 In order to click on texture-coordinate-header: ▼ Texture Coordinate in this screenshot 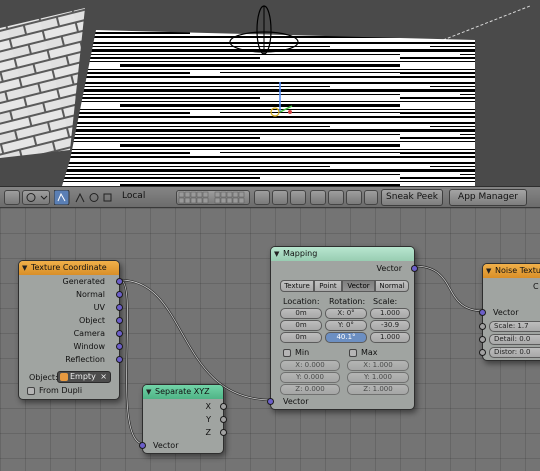, I will do `click(69, 268)`.